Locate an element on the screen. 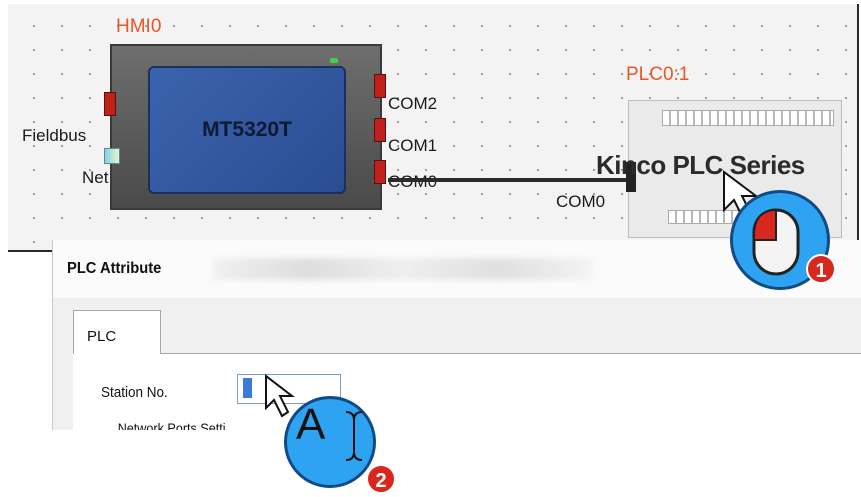  com0-port is located at coordinates (380, 172).